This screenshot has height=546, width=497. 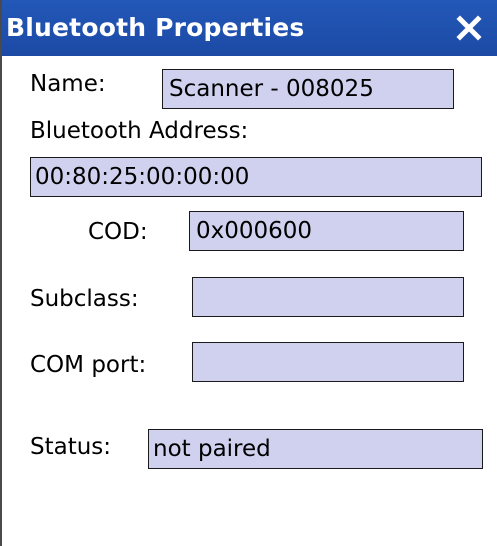 I want to click on status-label: Status:, so click(x=71, y=447).